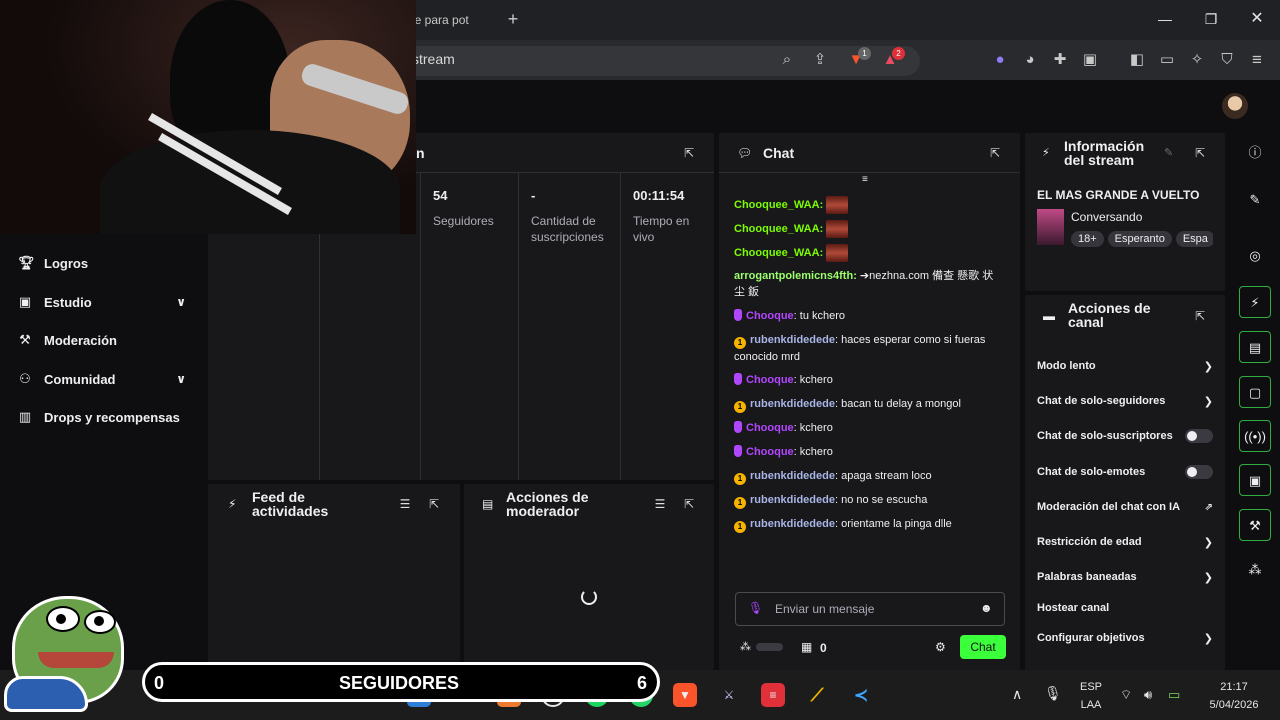  I want to click on store-icon: ▦, so click(806, 647).